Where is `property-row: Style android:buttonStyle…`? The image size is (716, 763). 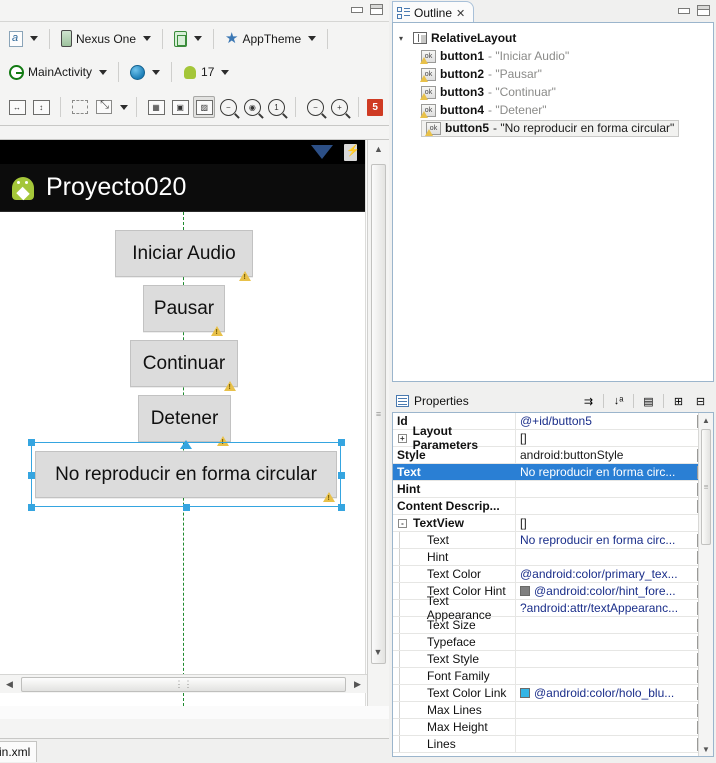 property-row: Style android:buttonStyle… is located at coordinates (553, 455).